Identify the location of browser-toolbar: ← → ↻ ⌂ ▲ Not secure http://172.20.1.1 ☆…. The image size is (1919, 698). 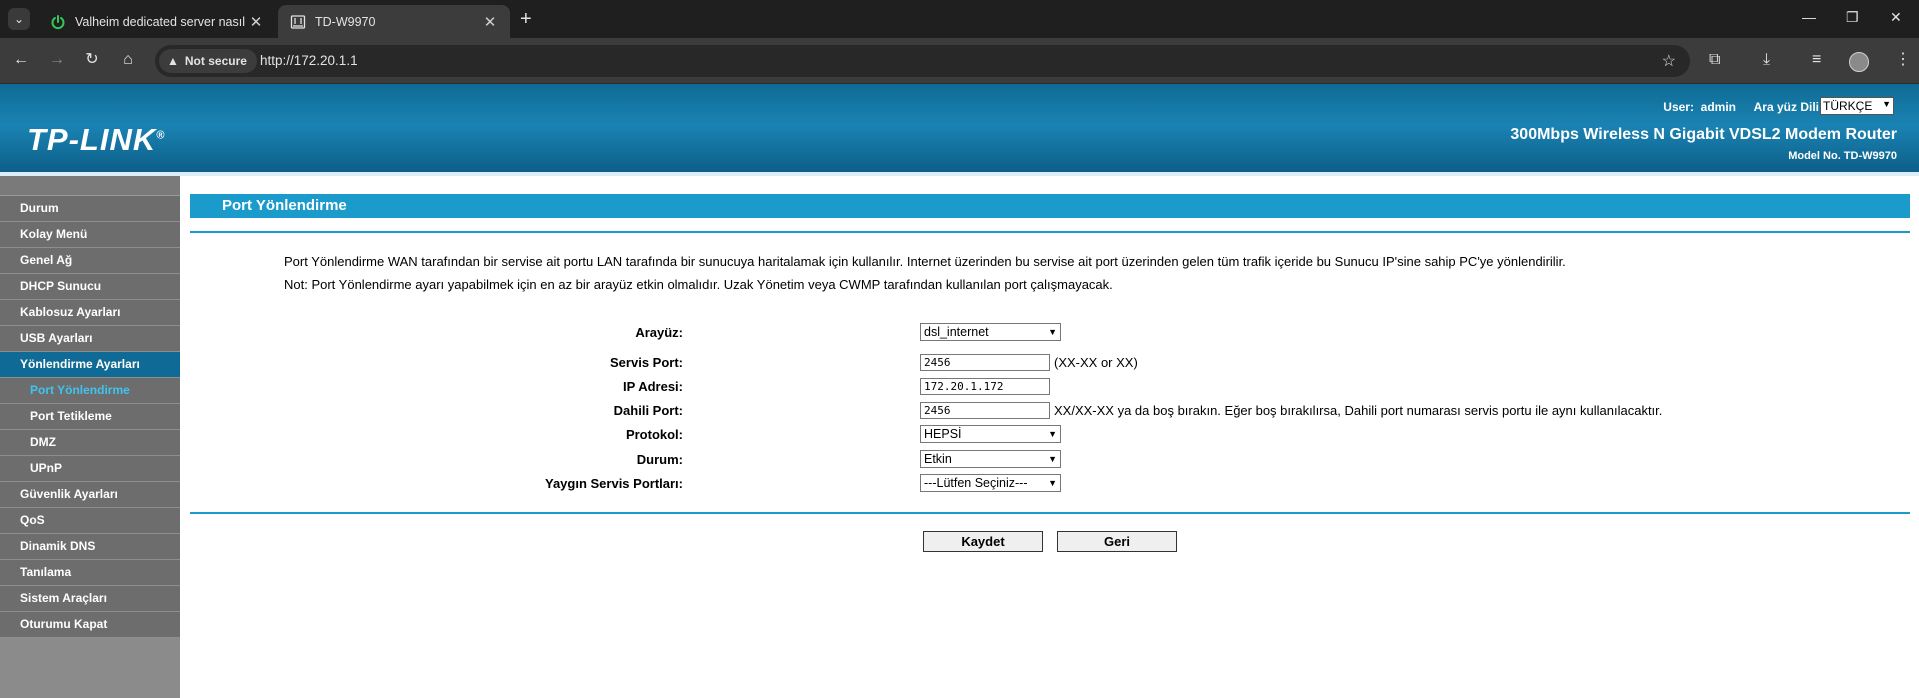
(959, 61).